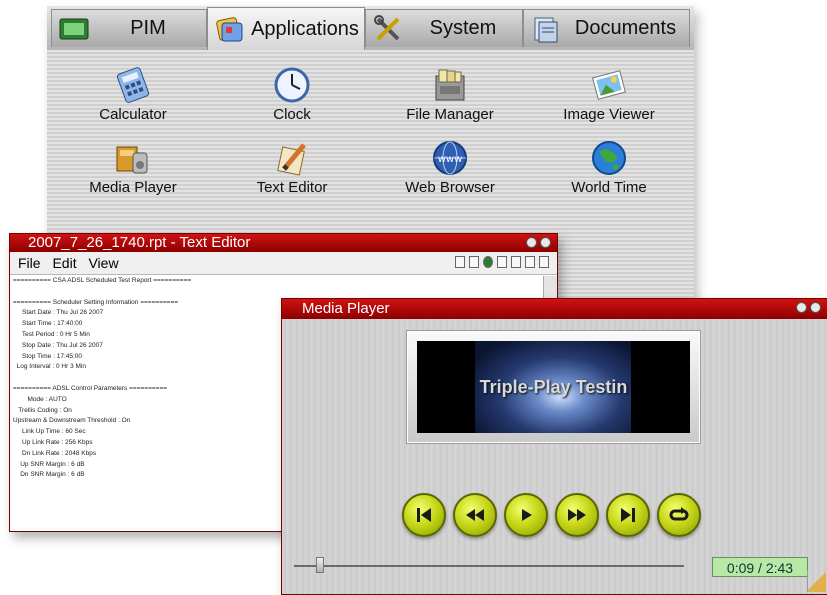 The image size is (827, 595). Describe the element at coordinates (474, 262) in the screenshot. I see `open-file-icon` at that location.